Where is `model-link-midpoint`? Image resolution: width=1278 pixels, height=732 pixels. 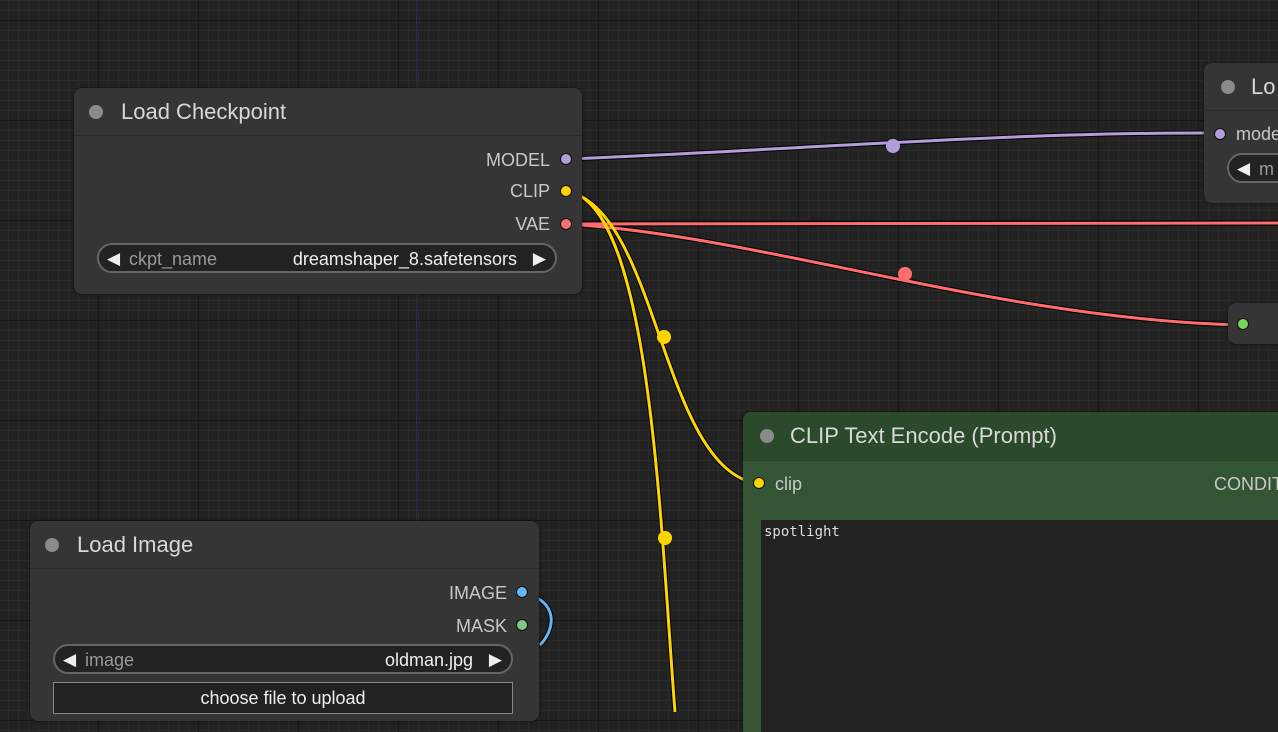 model-link-midpoint is located at coordinates (893, 146).